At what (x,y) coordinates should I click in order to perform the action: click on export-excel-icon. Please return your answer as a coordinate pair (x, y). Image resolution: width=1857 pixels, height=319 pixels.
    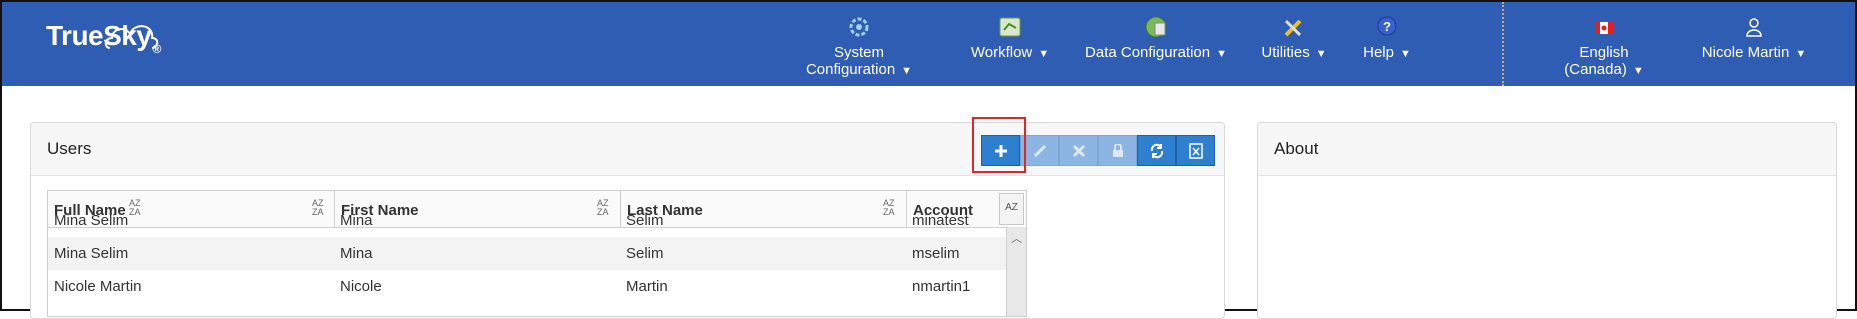
    Looking at the image, I should click on (1195, 150).